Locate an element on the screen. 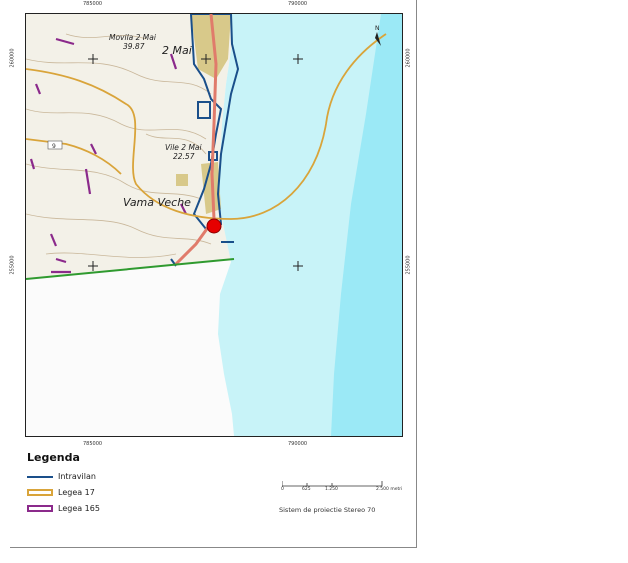  place-label-vama-veche: Vama Veche is located at coordinates (157, 202).